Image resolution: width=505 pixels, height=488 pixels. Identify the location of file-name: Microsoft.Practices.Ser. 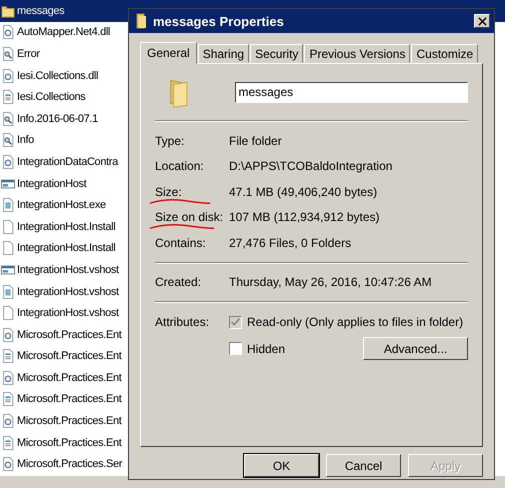
(69, 464).